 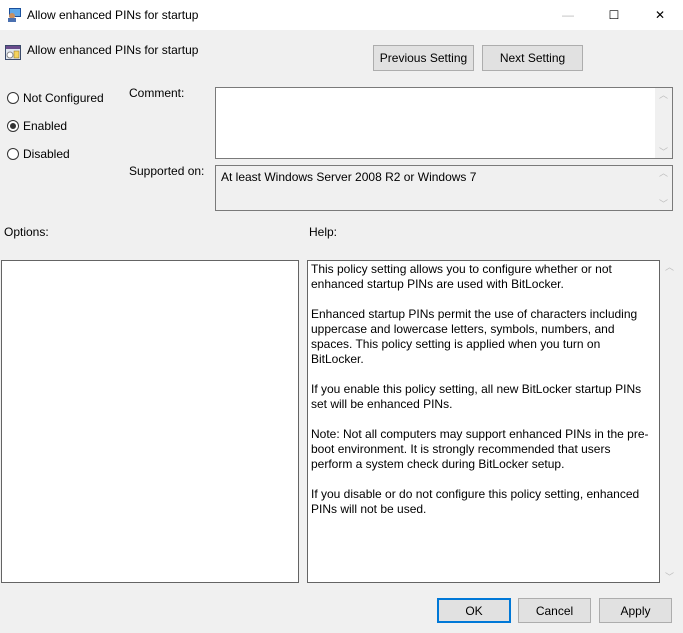 I want to click on radio-label: Disabled, so click(x=46, y=154).